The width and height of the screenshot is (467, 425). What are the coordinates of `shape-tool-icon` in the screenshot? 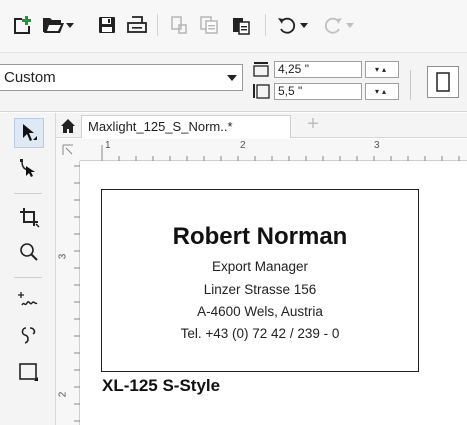 It's located at (29, 168).